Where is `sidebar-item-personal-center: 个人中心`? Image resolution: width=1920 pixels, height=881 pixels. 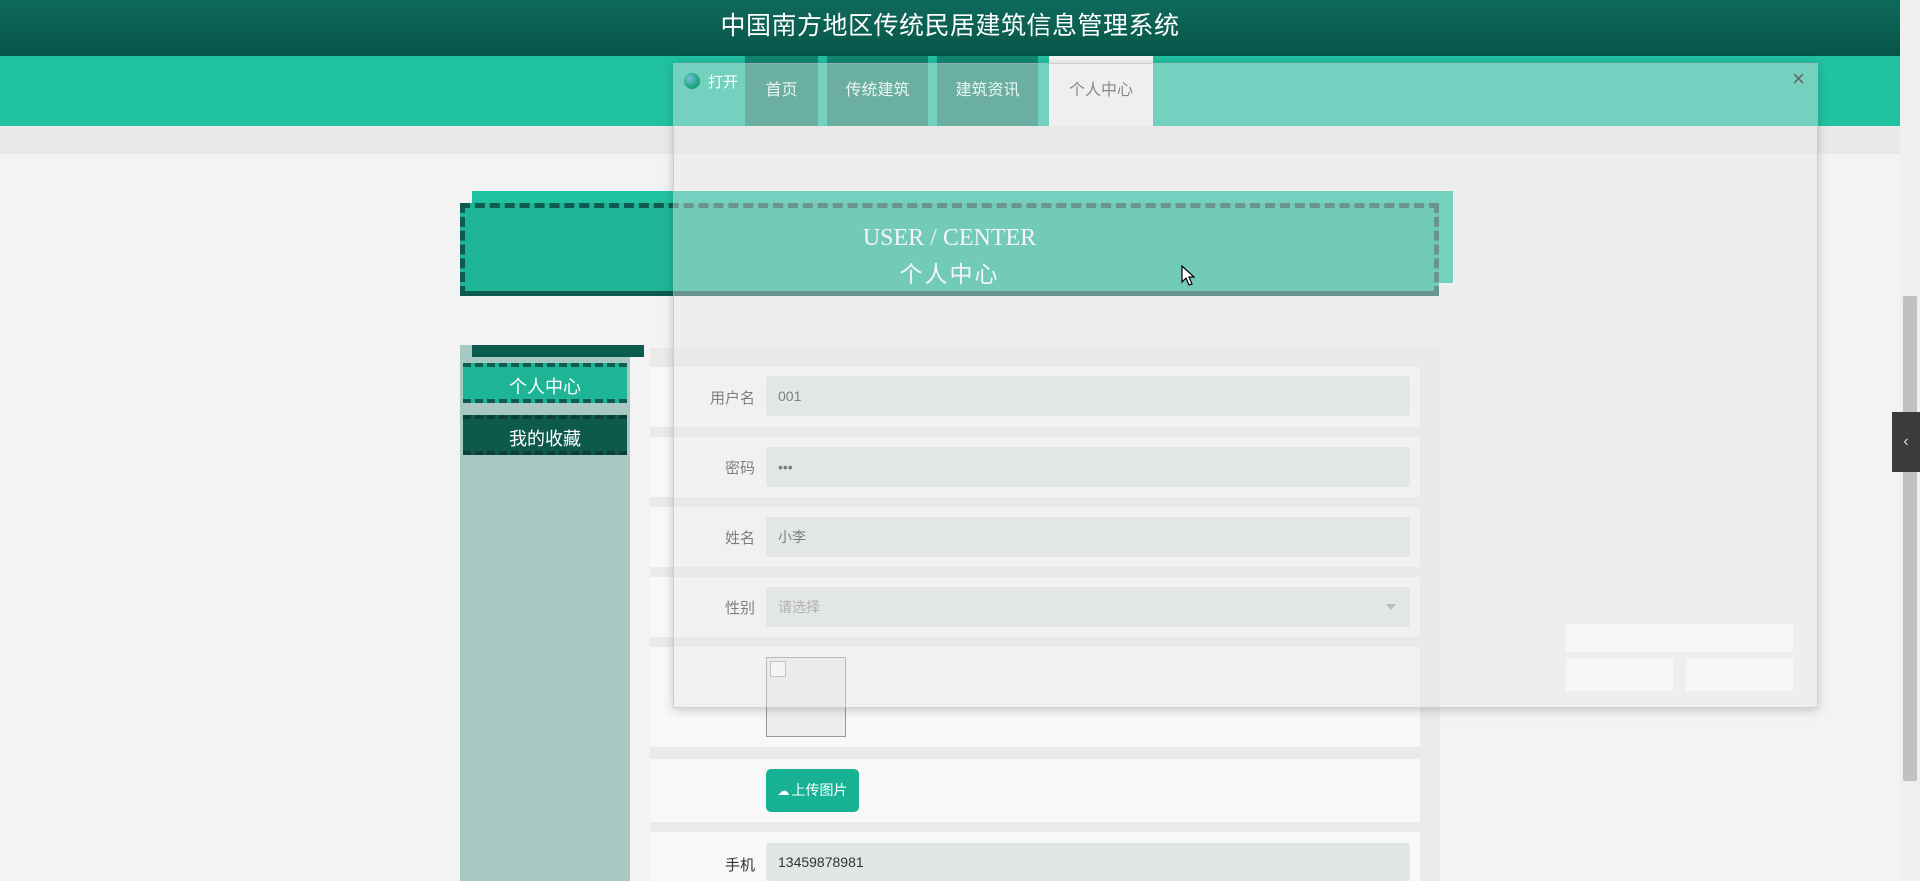 sidebar-item-personal-center: 个人中心 is located at coordinates (545, 383).